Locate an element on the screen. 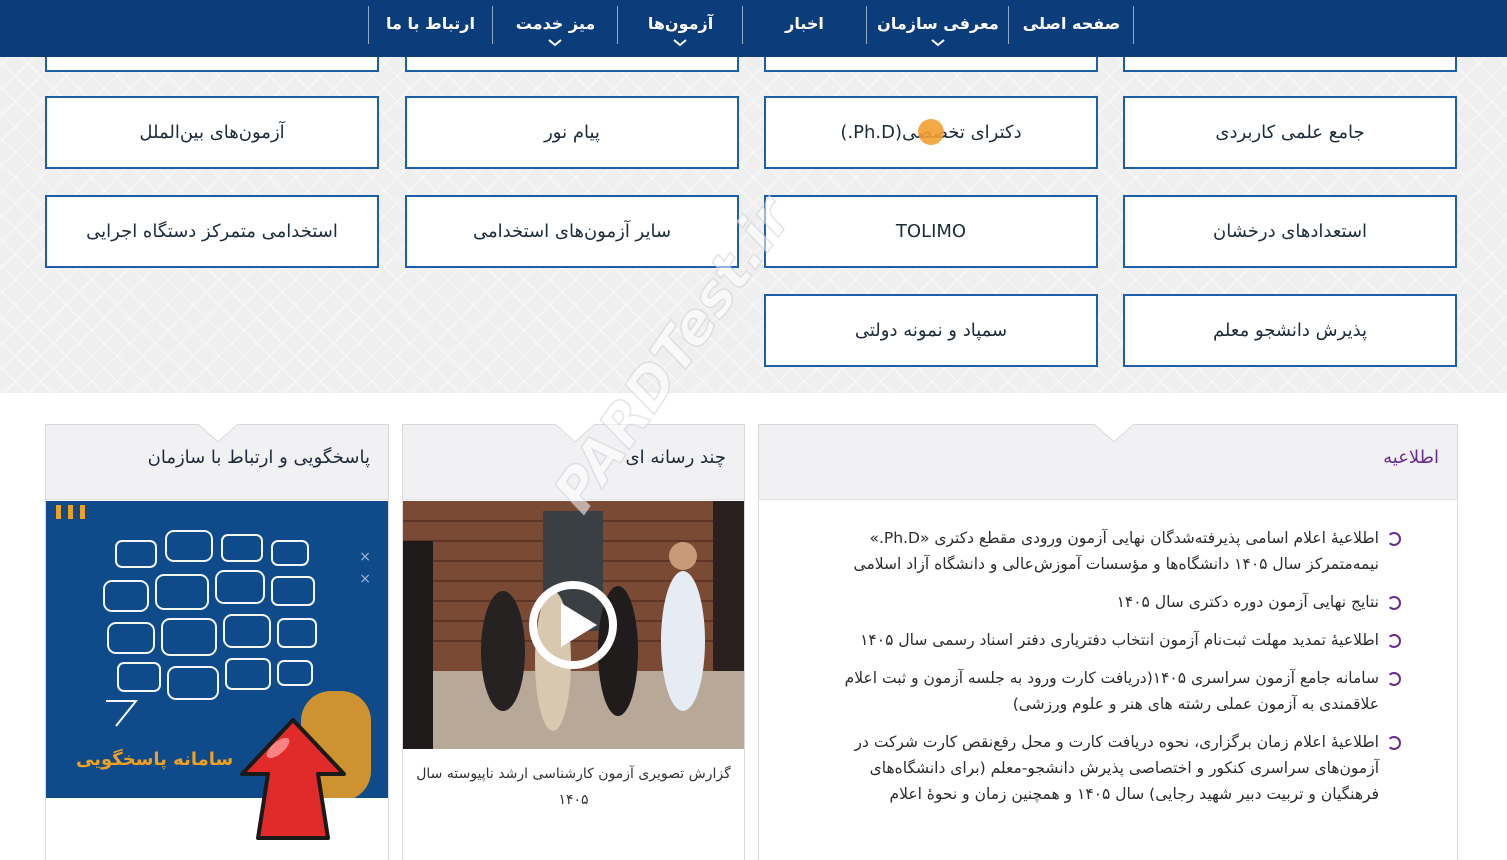 This screenshot has height=860, width=1507. announcement-item: نتایج نهایی آزمون دوره دکتری سال ۱۴۰۵ is located at coordinates (1111, 602).